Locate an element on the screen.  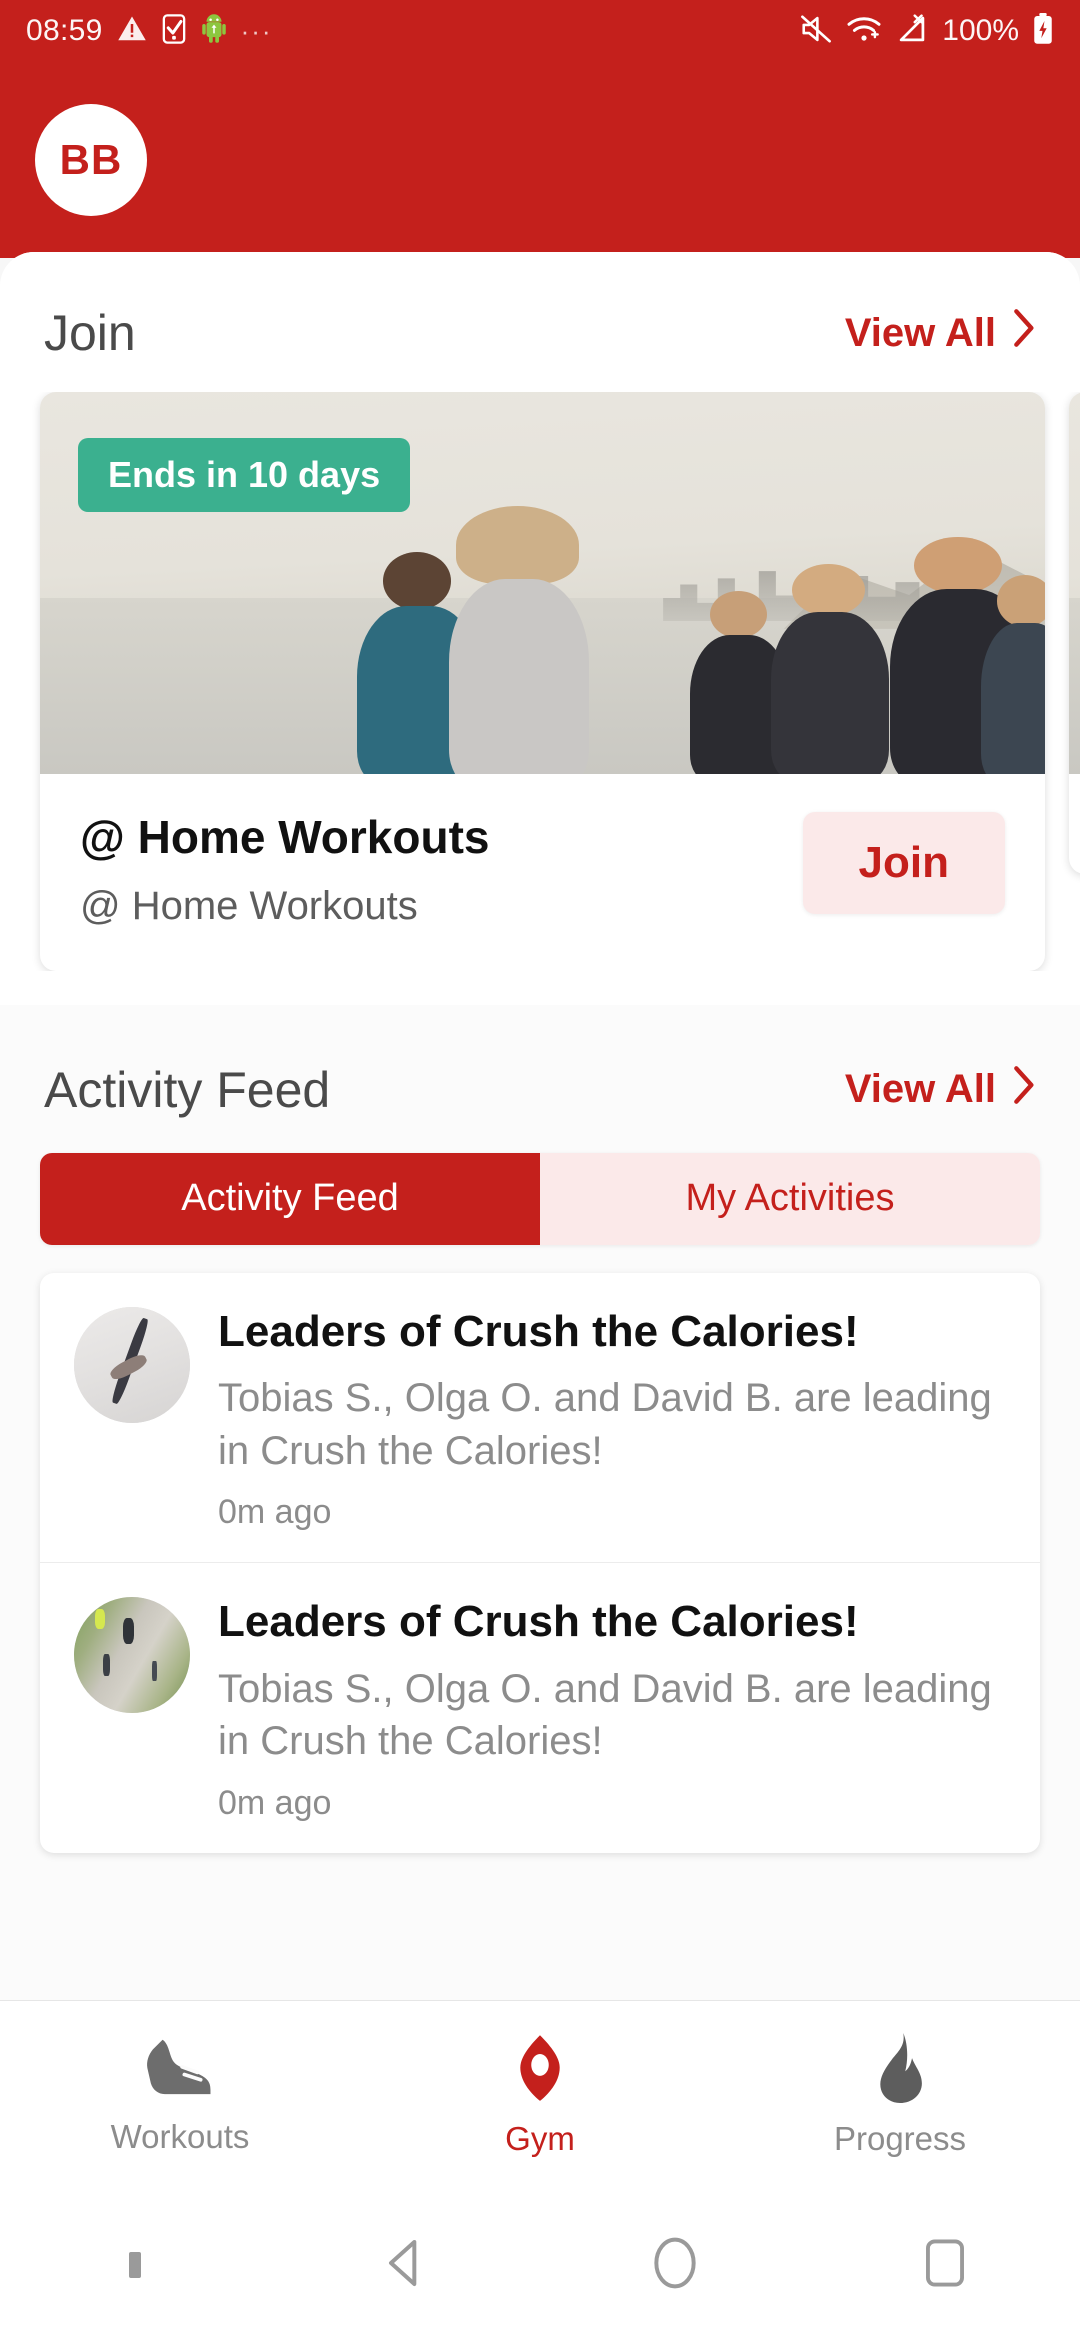
android-robot-icon is located at coordinates (214, 31).